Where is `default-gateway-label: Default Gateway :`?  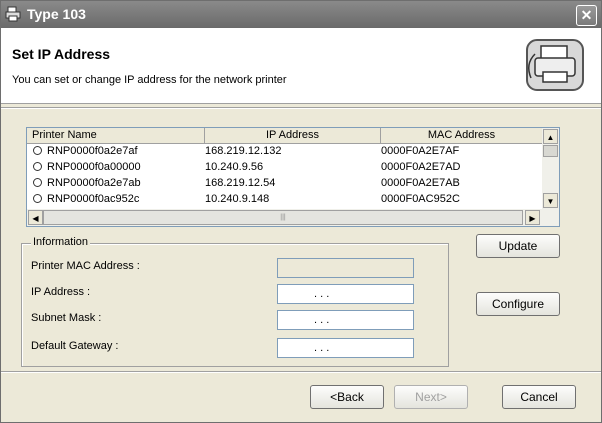 default-gateway-label: Default Gateway : is located at coordinates (75, 346).